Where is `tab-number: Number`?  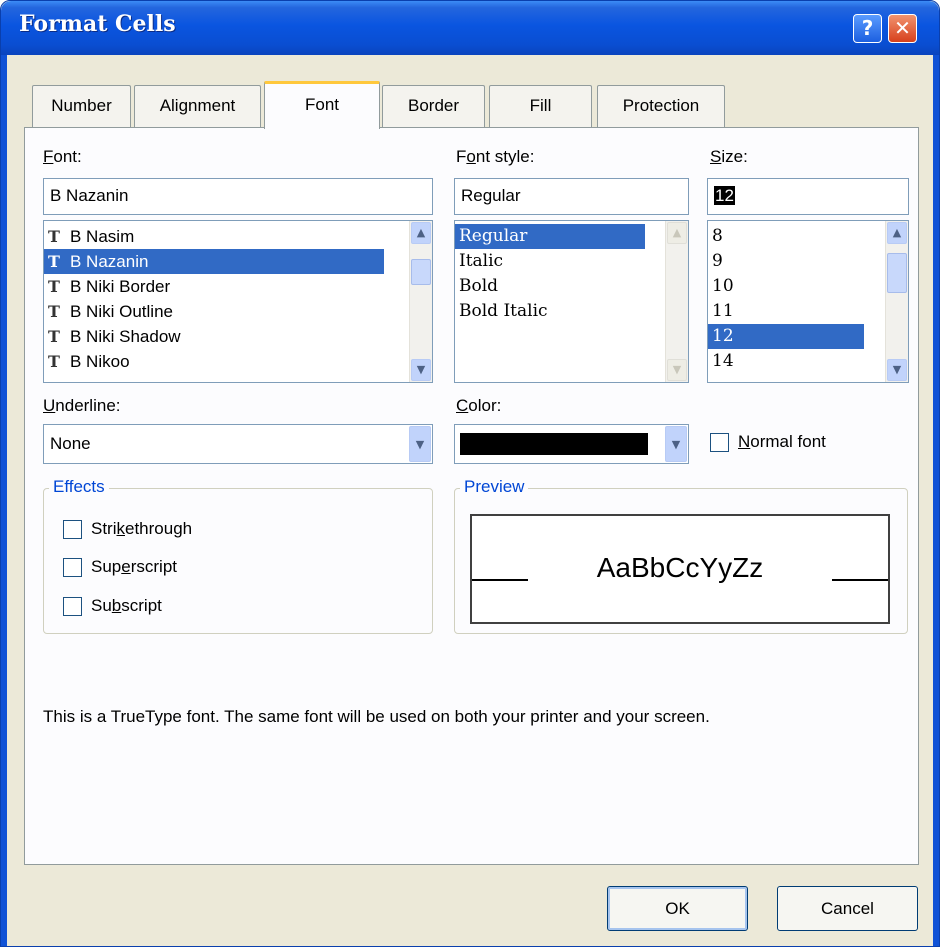
tab-number: Number is located at coordinates (81, 106).